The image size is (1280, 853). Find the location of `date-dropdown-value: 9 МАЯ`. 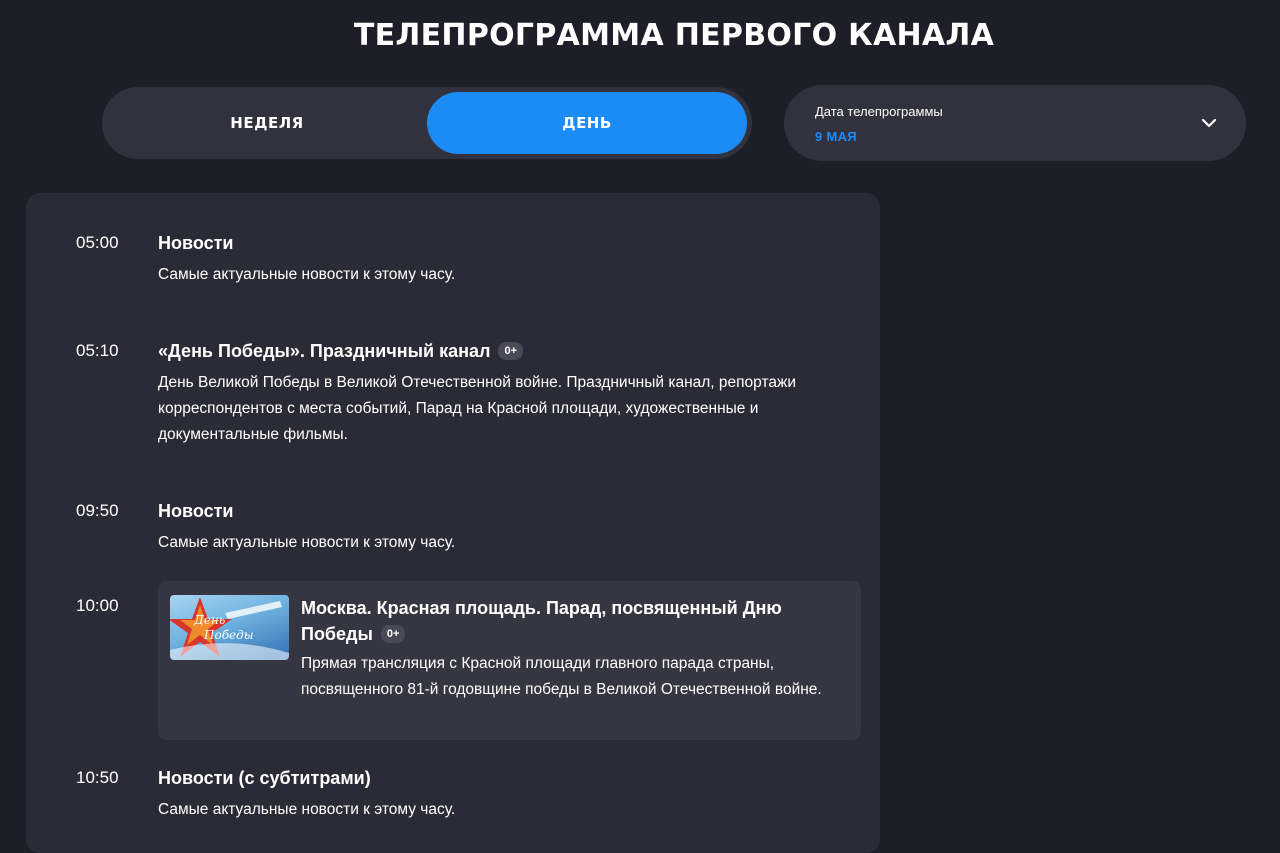

date-dropdown-value: 9 МАЯ is located at coordinates (836, 136).